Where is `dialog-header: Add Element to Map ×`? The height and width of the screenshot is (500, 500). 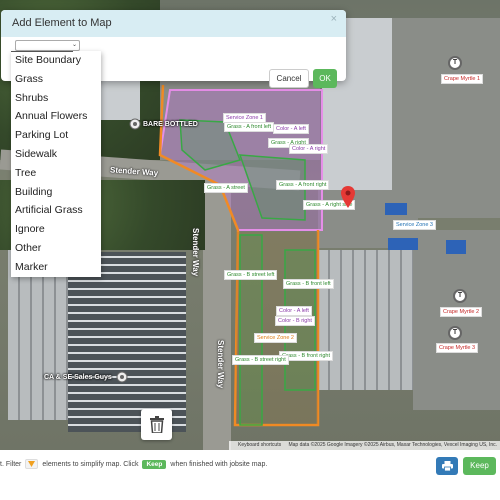
dialog-header: Add Element to Map × is located at coordinates (173, 23).